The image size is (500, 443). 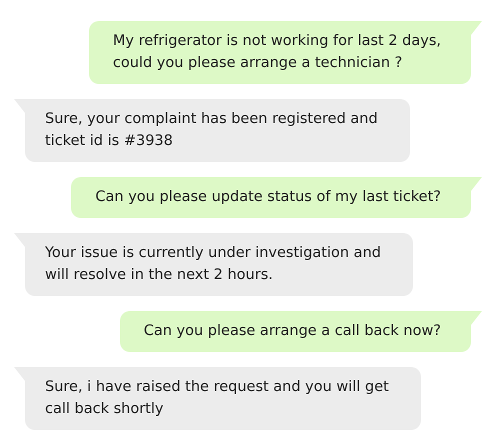 What do you see at coordinates (276, 52) in the screenshot?
I see `message-text: My refrigerator is not working for last 2 days, could you please arrange a technician ?` at bounding box center [276, 52].